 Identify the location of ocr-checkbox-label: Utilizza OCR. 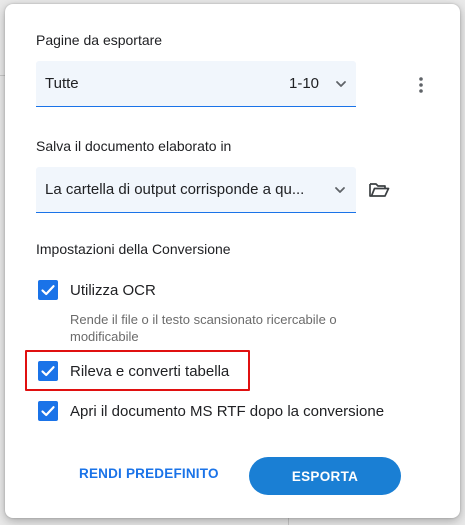
(113, 290).